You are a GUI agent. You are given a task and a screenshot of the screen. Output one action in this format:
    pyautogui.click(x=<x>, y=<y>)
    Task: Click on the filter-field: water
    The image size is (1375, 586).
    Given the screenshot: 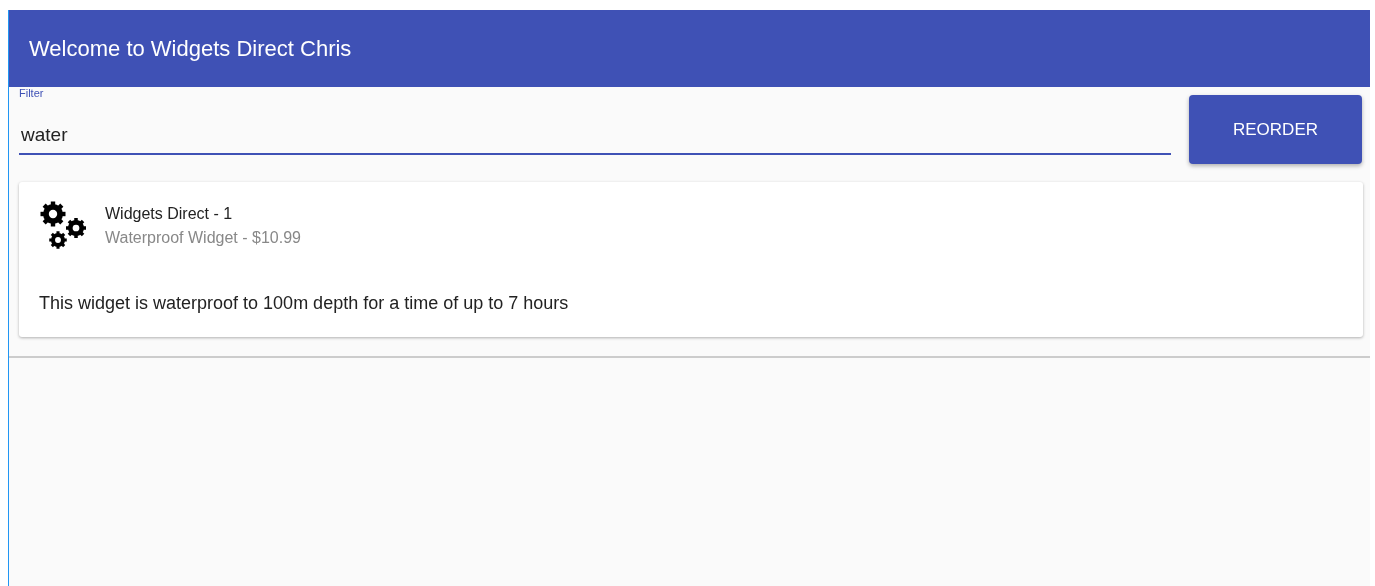 What is the action you would take?
    pyautogui.click(x=595, y=136)
    